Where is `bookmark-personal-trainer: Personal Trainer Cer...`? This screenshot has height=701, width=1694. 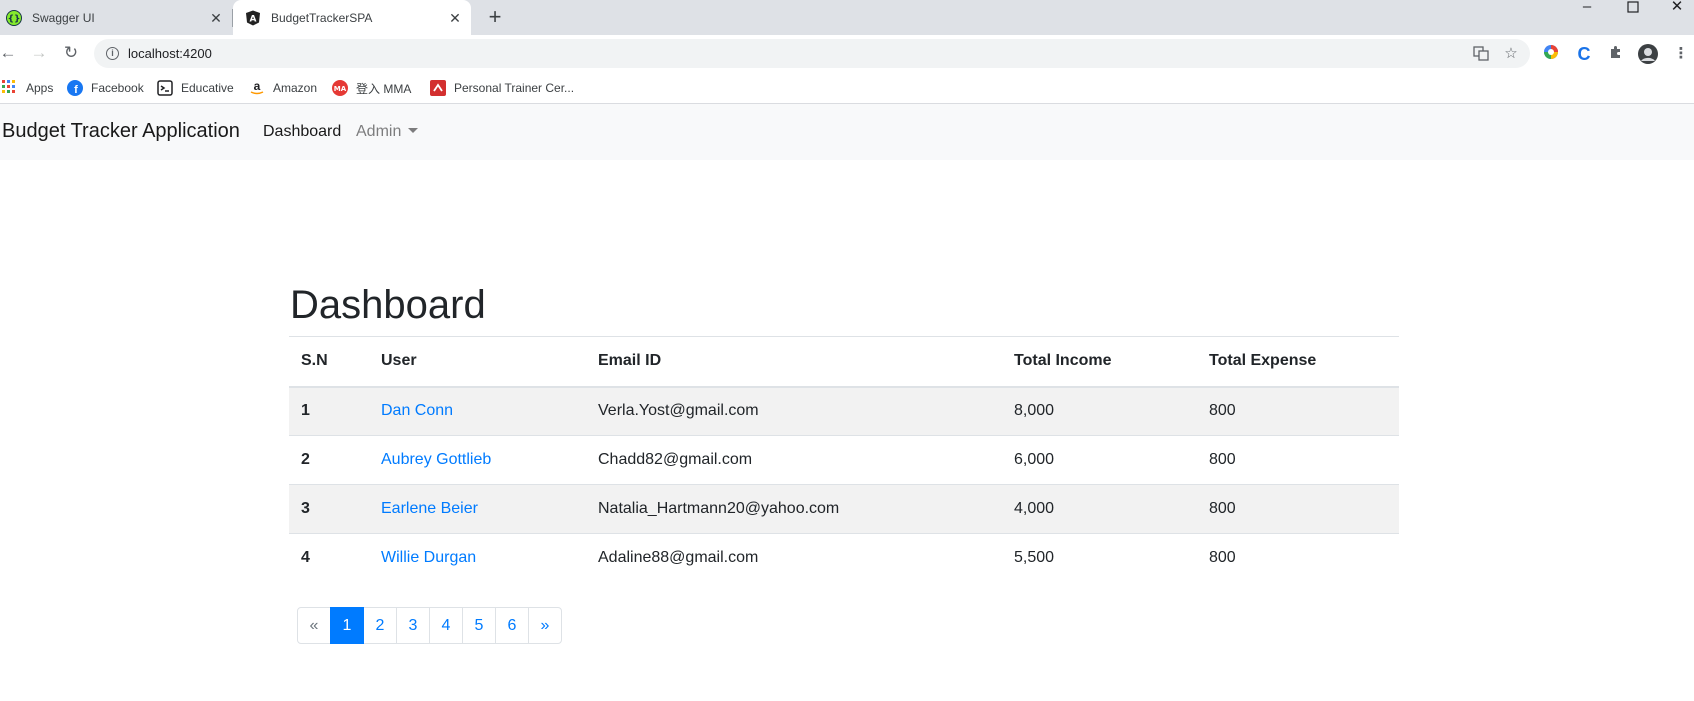 bookmark-personal-trainer: Personal Trainer Cer... is located at coordinates (502, 88).